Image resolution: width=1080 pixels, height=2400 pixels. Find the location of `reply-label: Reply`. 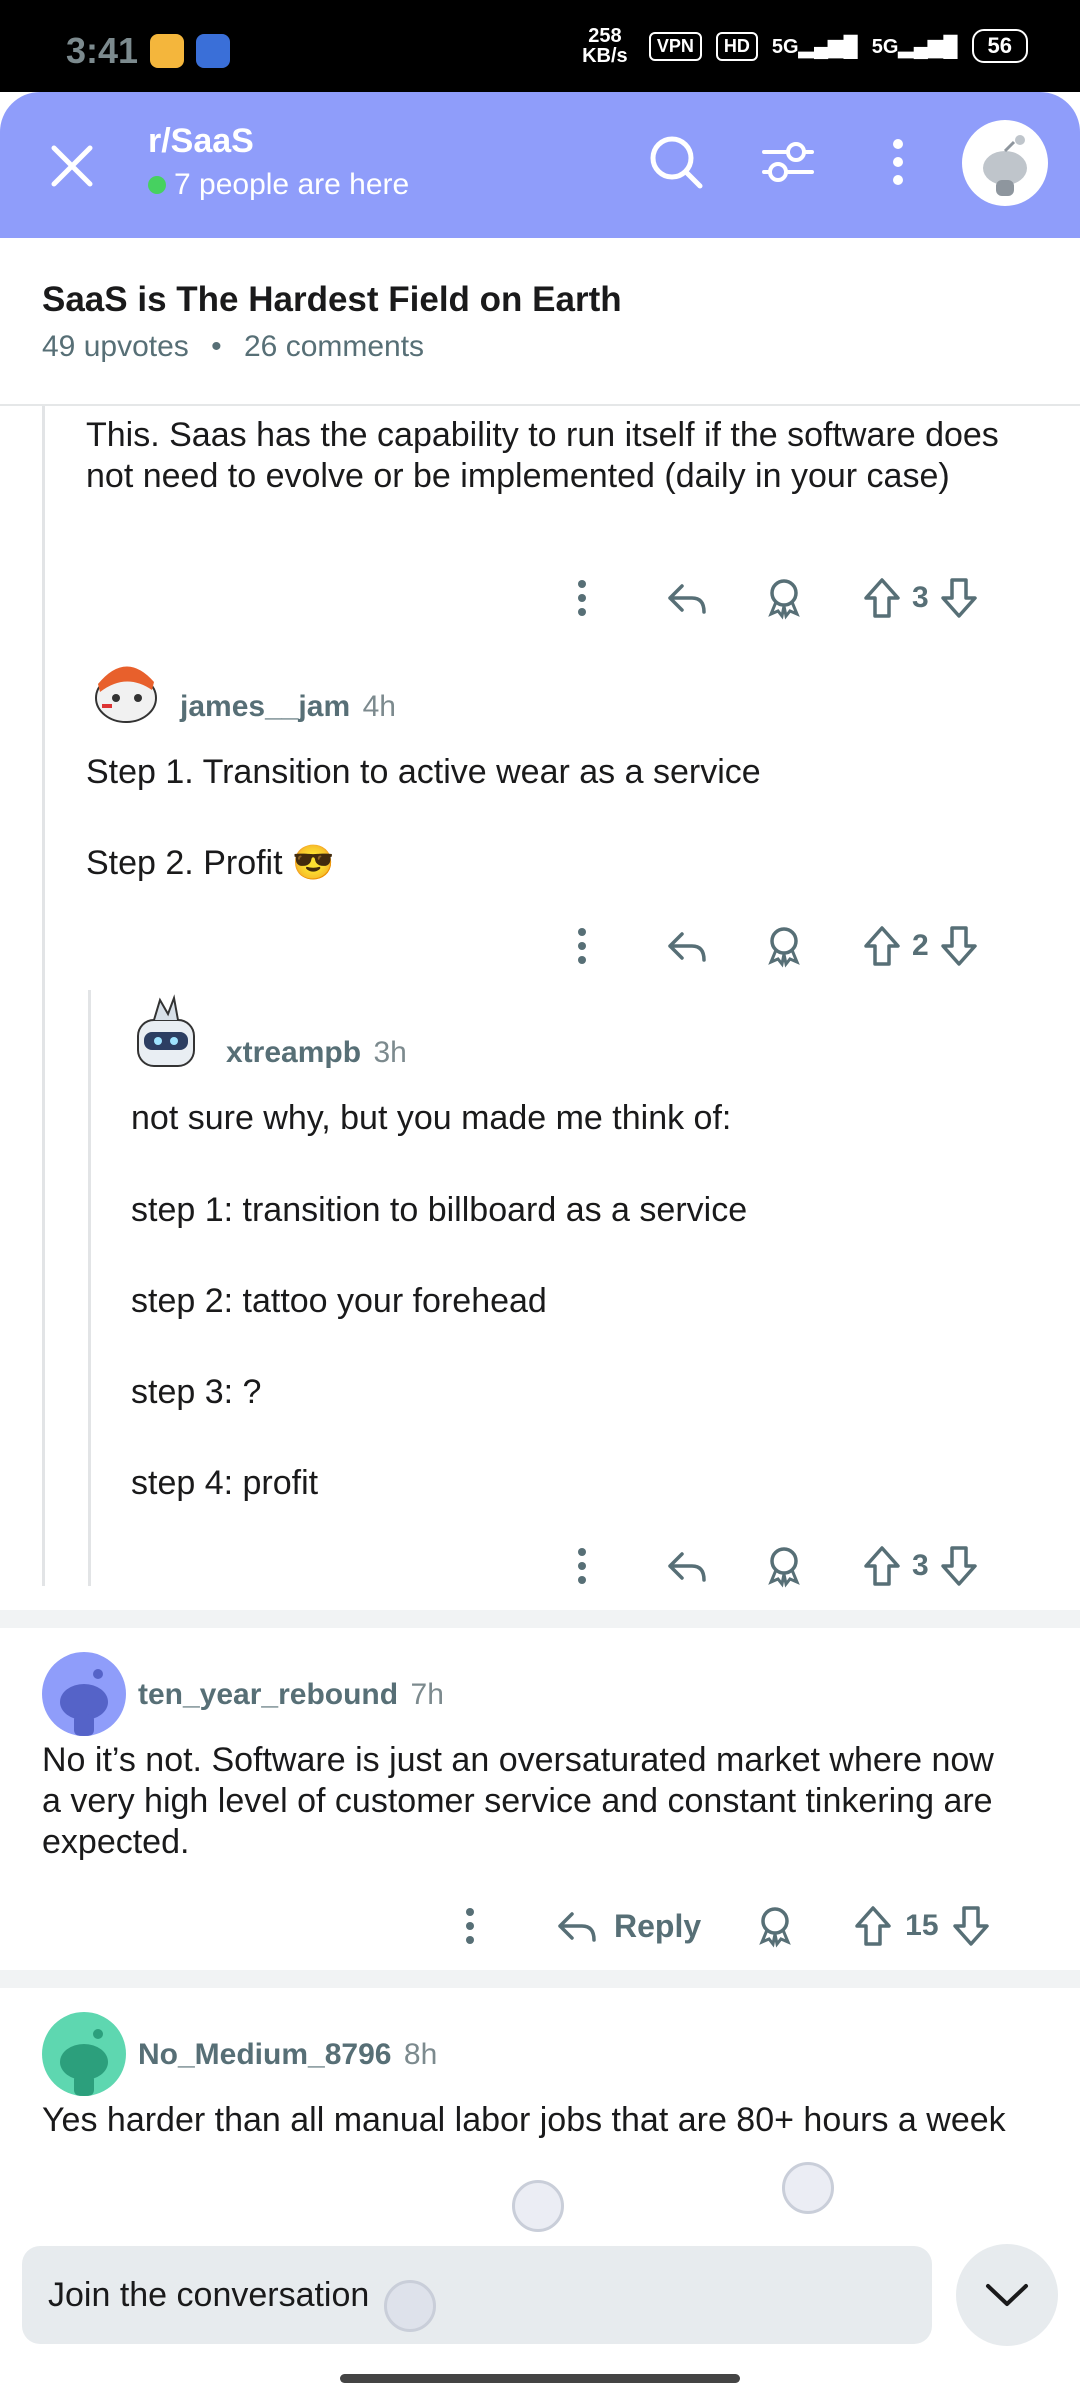

reply-label: Reply is located at coordinates (658, 1925).